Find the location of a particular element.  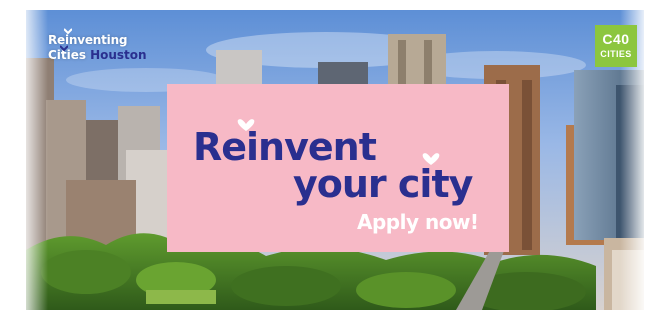

headline-line-2: your city is located at coordinates (383, 184).